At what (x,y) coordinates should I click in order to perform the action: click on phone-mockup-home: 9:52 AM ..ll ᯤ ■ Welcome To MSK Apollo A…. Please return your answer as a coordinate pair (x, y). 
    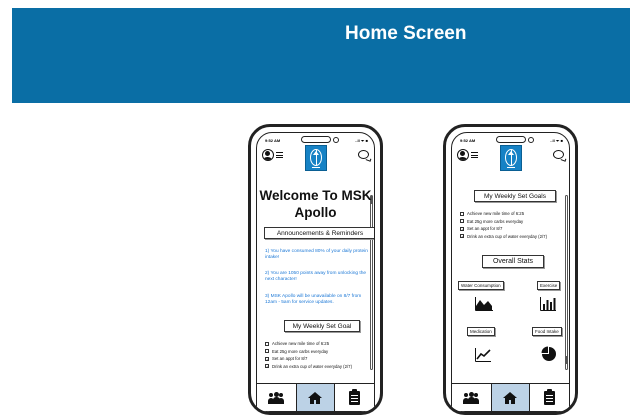
    Looking at the image, I should click on (315, 269).